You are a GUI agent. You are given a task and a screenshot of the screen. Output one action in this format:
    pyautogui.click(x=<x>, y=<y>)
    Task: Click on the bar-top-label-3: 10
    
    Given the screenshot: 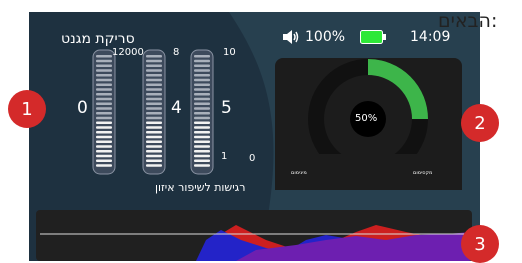 What is the action you would take?
    pyautogui.click(x=229, y=52)
    